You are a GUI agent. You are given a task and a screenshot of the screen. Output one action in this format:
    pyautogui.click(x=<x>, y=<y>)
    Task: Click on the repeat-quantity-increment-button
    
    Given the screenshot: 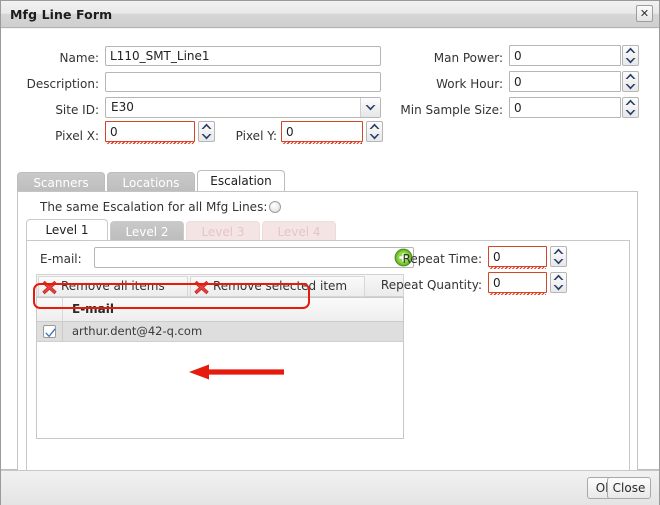 What is the action you would take?
    pyautogui.click(x=558, y=277)
    